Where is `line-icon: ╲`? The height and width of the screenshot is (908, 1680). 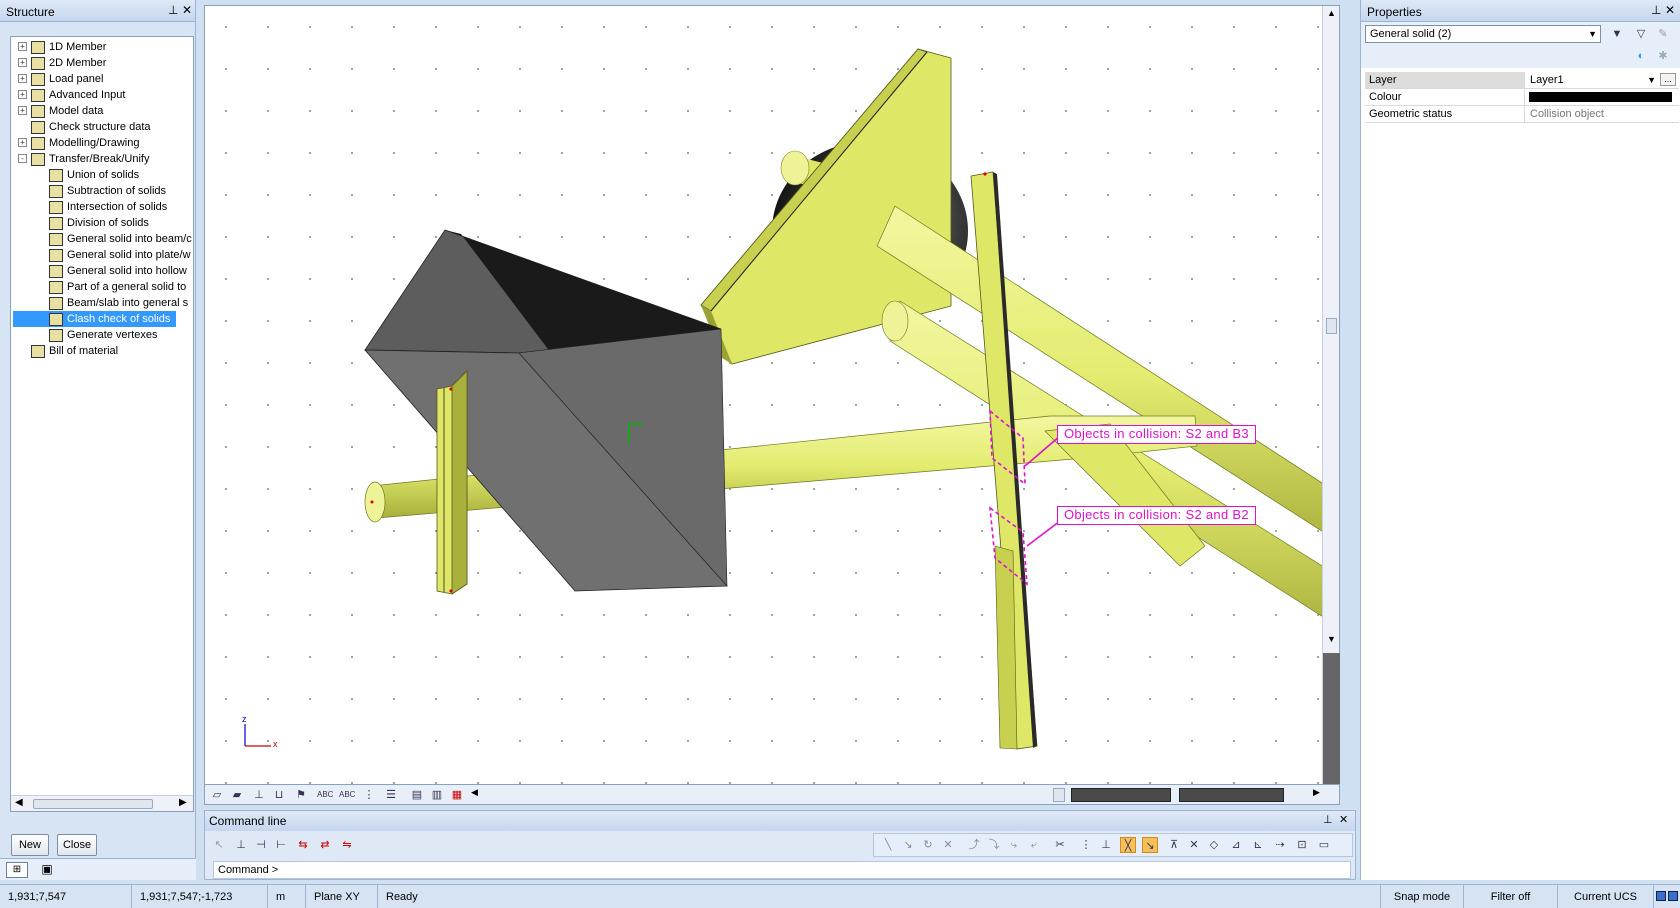 line-icon: ╲ is located at coordinates (888, 845).